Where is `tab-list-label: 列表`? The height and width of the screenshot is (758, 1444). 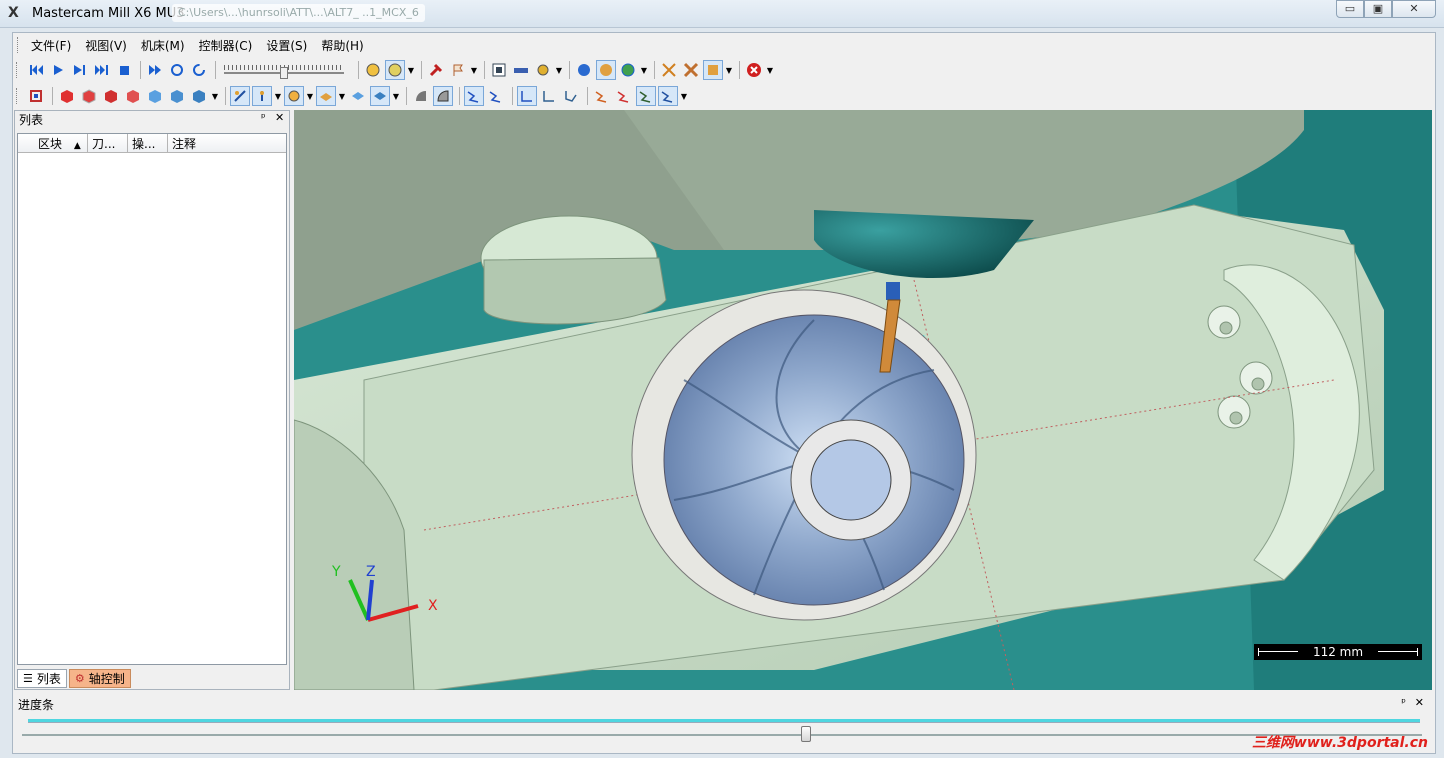 tab-list-label: 列表 is located at coordinates (48, 679).